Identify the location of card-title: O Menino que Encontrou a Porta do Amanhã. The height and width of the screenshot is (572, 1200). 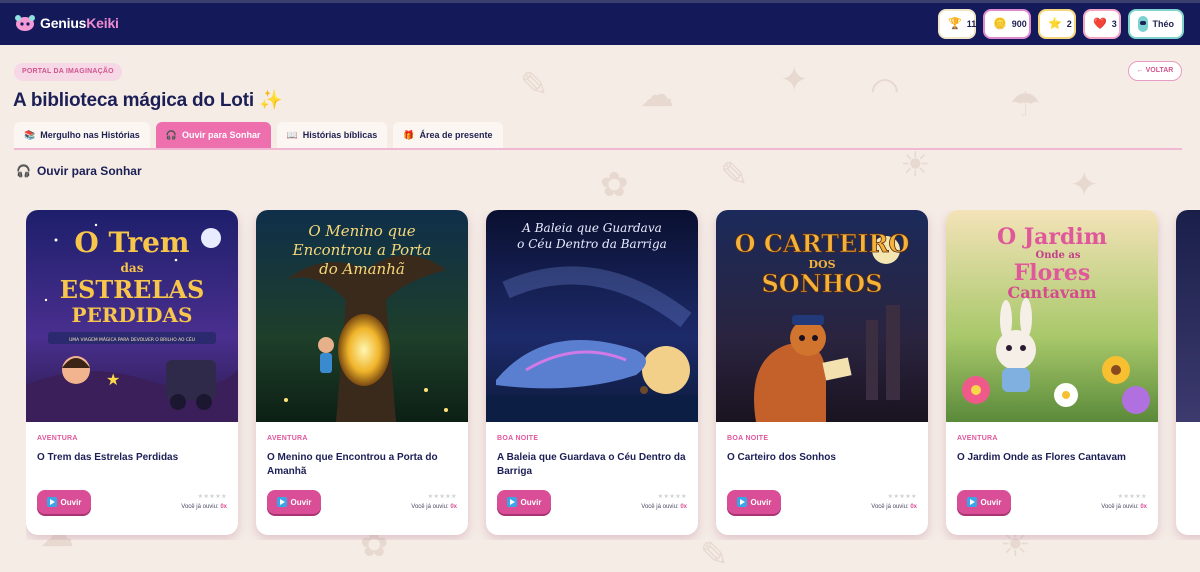
(352, 464).